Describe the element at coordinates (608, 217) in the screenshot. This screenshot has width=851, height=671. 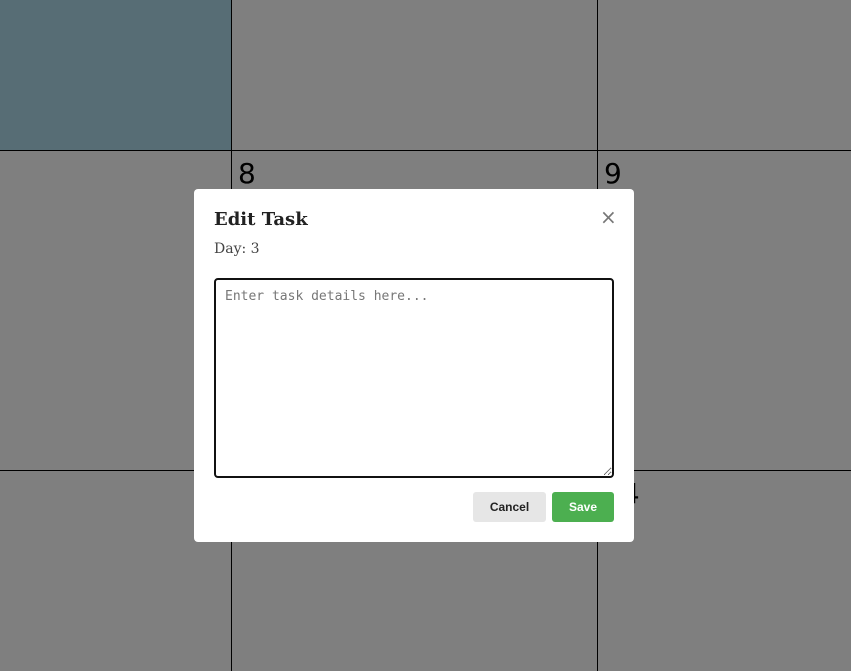
I see `close-icon: ×` at that location.